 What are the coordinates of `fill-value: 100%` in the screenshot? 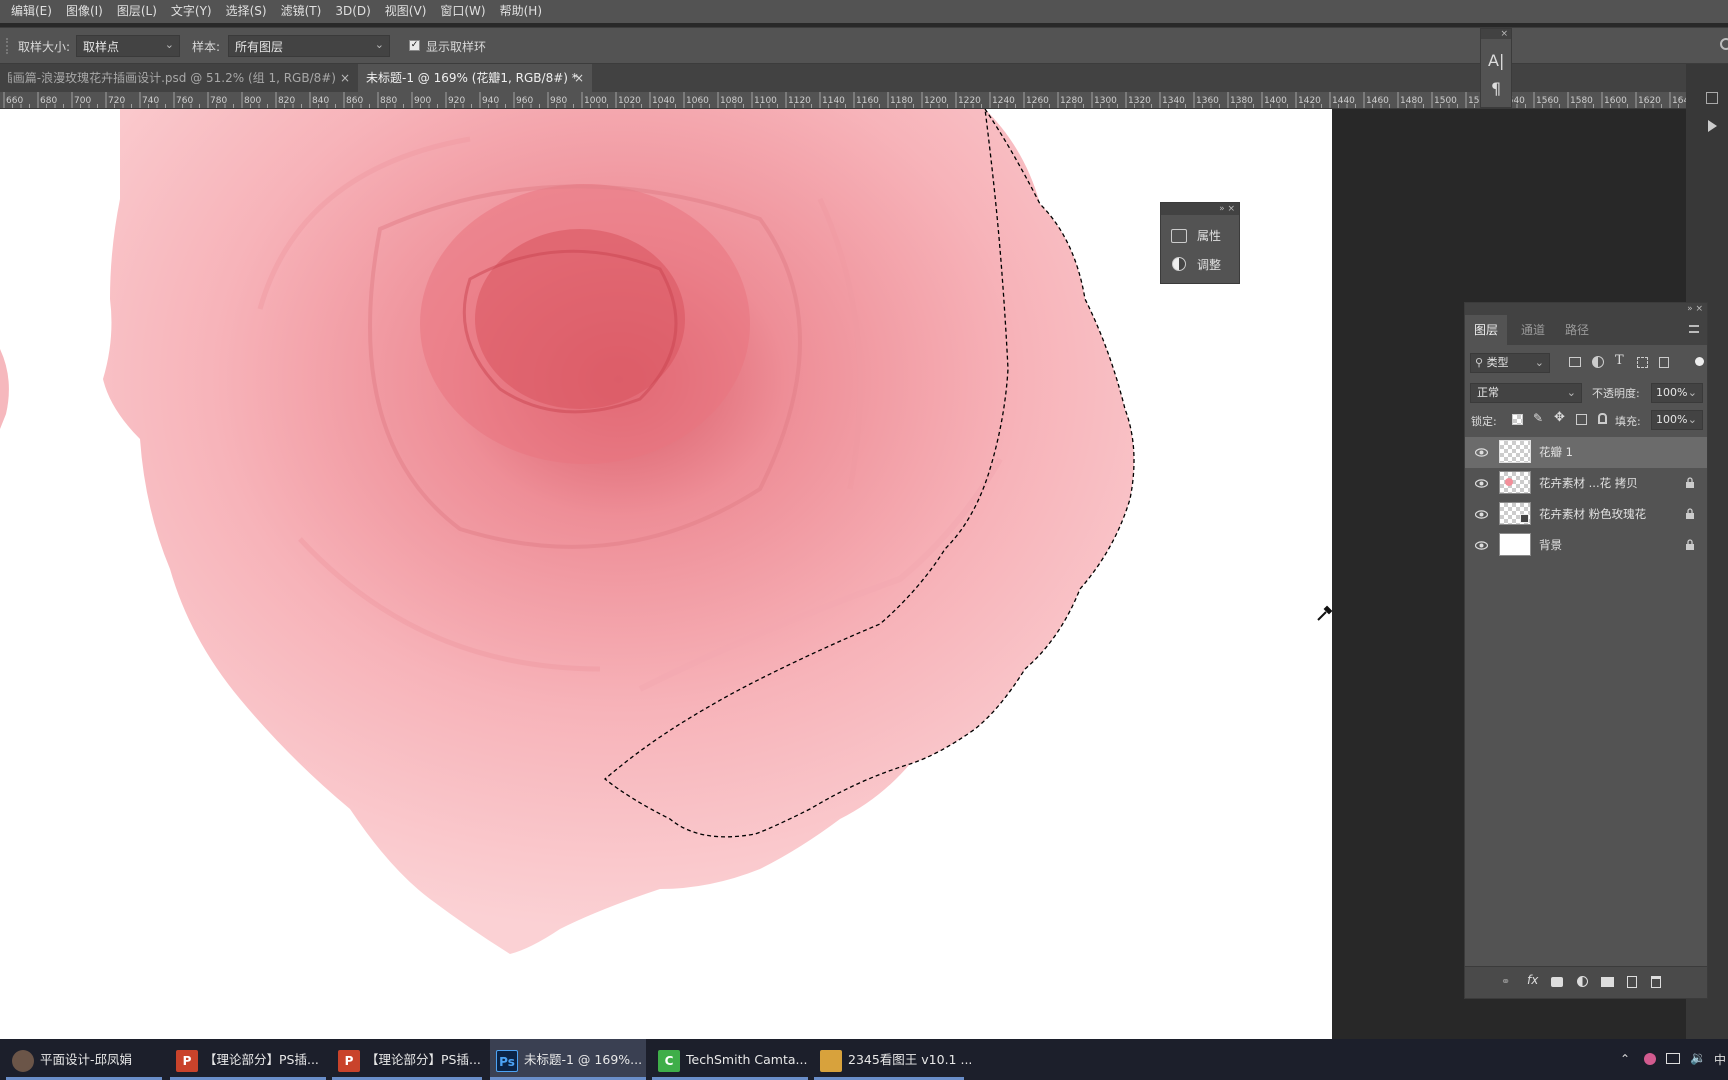 It's located at (1672, 419).